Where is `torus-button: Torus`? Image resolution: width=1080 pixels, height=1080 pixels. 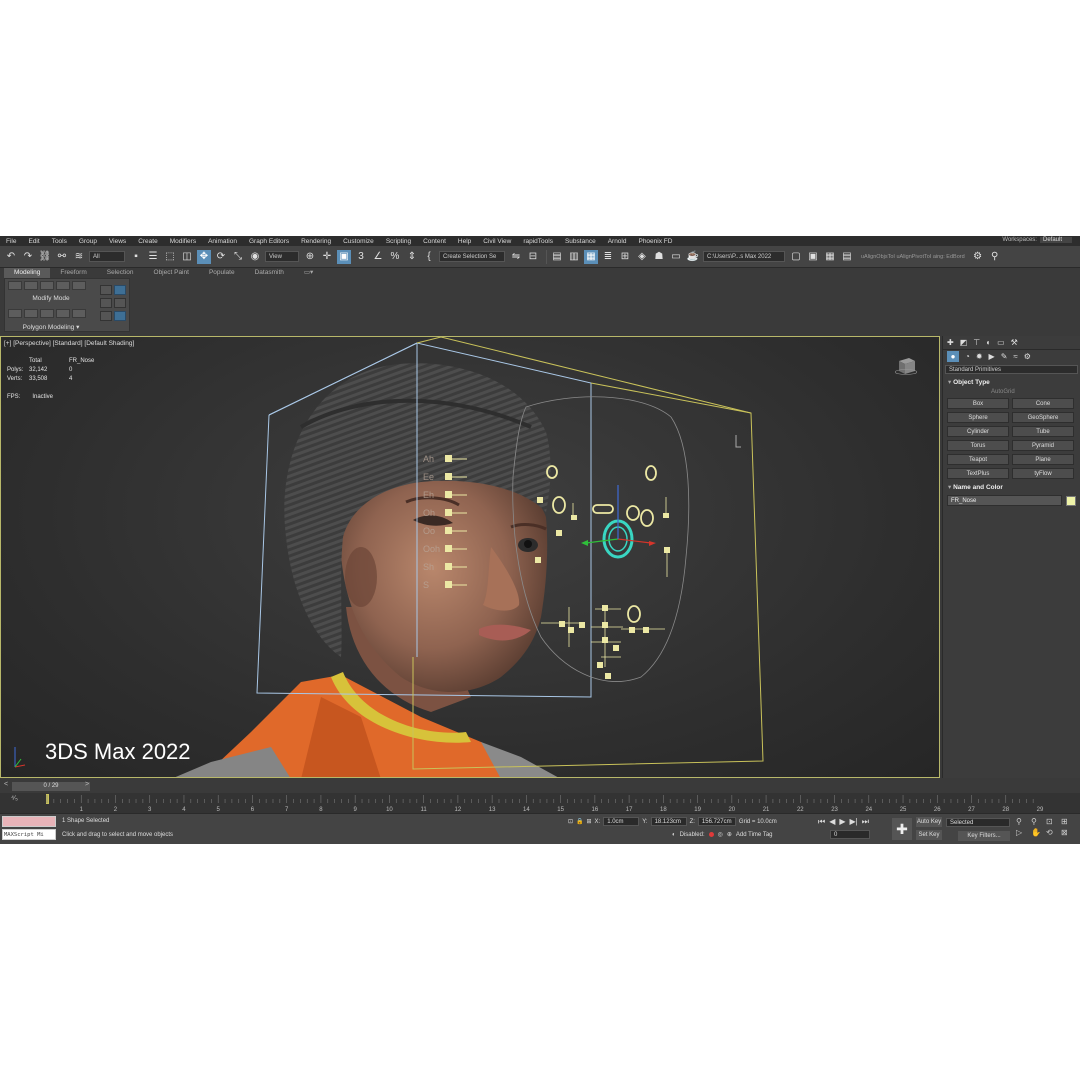 torus-button: Torus is located at coordinates (978, 445).